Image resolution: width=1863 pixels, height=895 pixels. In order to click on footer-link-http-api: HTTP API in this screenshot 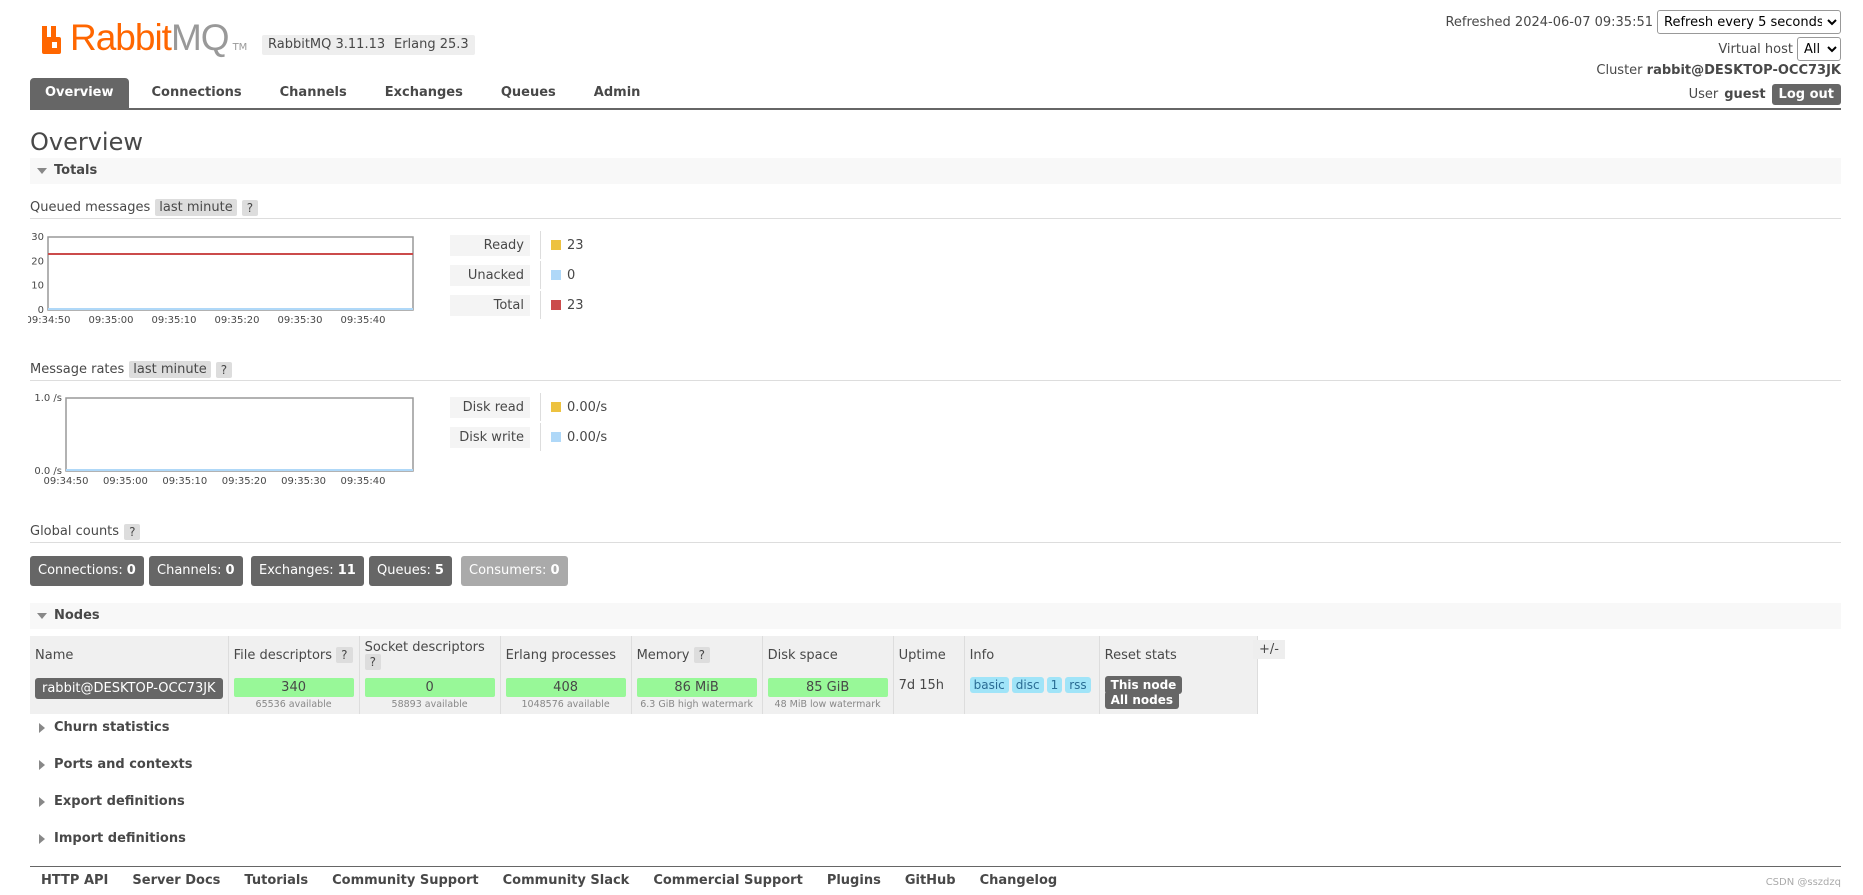, I will do `click(74, 880)`.